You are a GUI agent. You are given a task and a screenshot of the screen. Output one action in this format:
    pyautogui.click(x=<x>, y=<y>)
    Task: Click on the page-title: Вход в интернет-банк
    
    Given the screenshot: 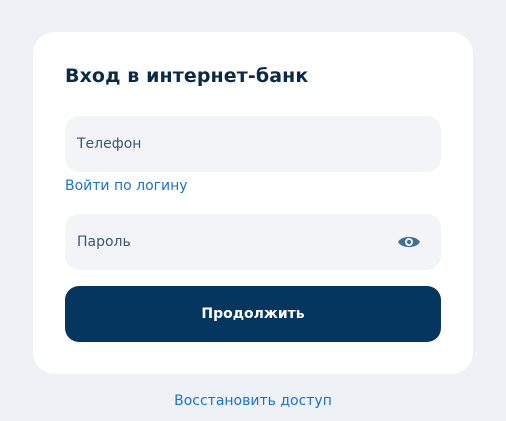 What is the action you would take?
    pyautogui.click(x=187, y=76)
    